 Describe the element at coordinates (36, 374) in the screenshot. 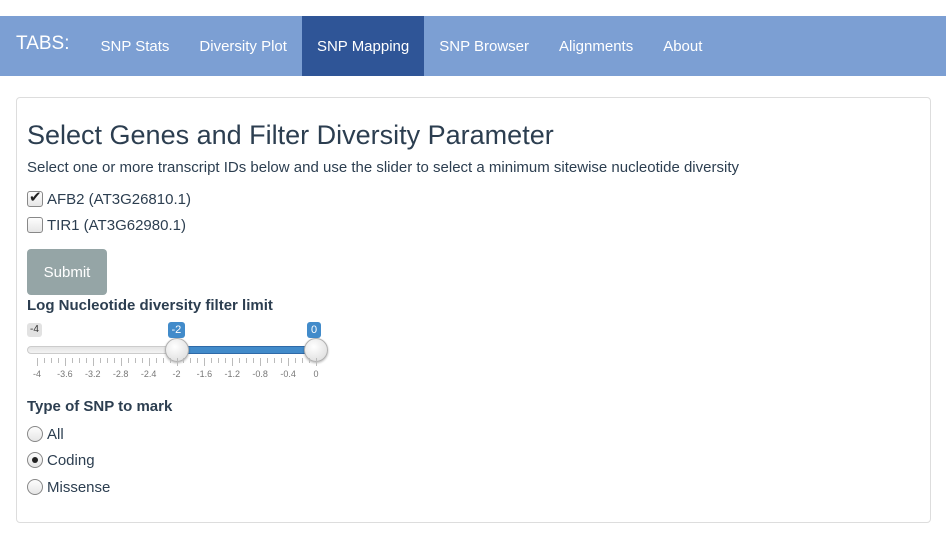

I see `slider-tick-label: -4` at that location.